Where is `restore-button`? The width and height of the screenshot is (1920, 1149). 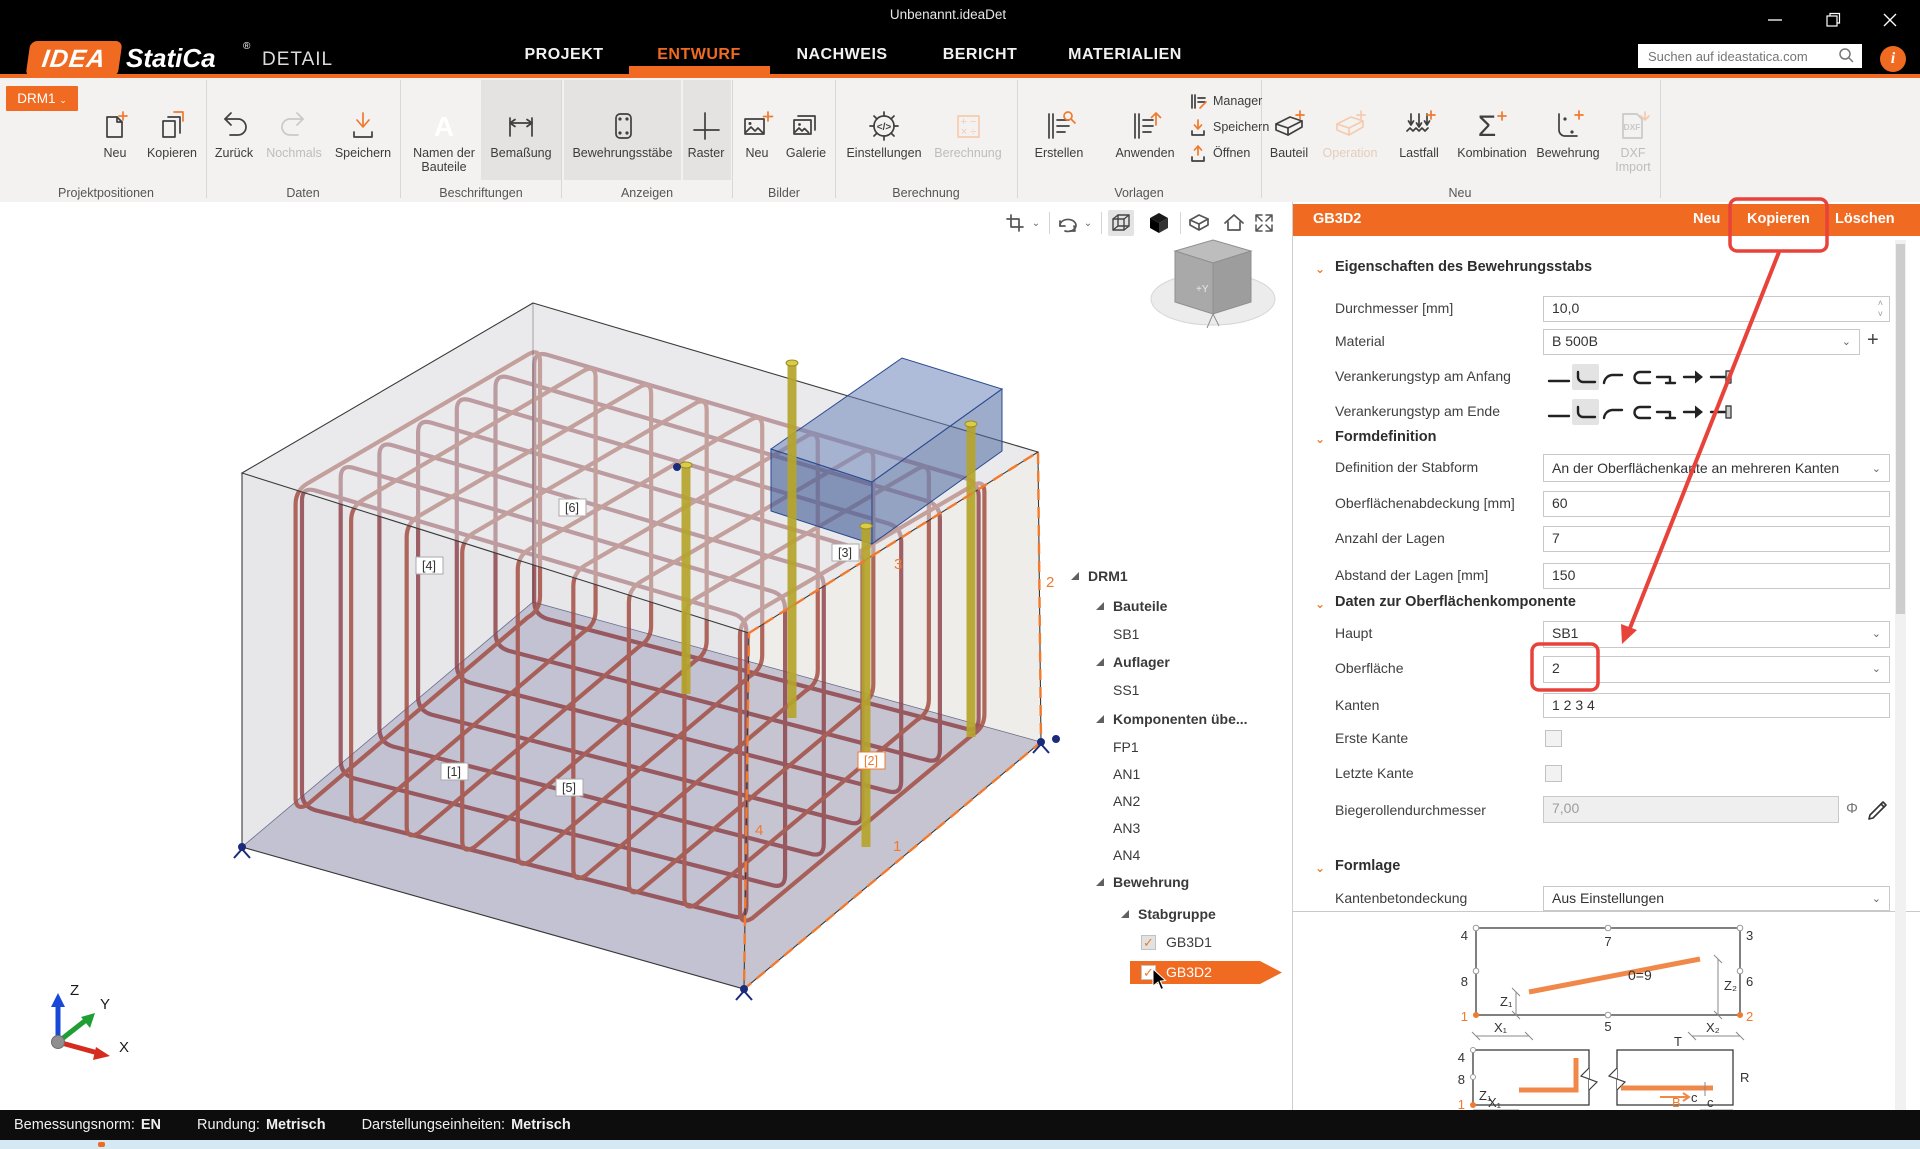
restore-button is located at coordinates (1833, 20).